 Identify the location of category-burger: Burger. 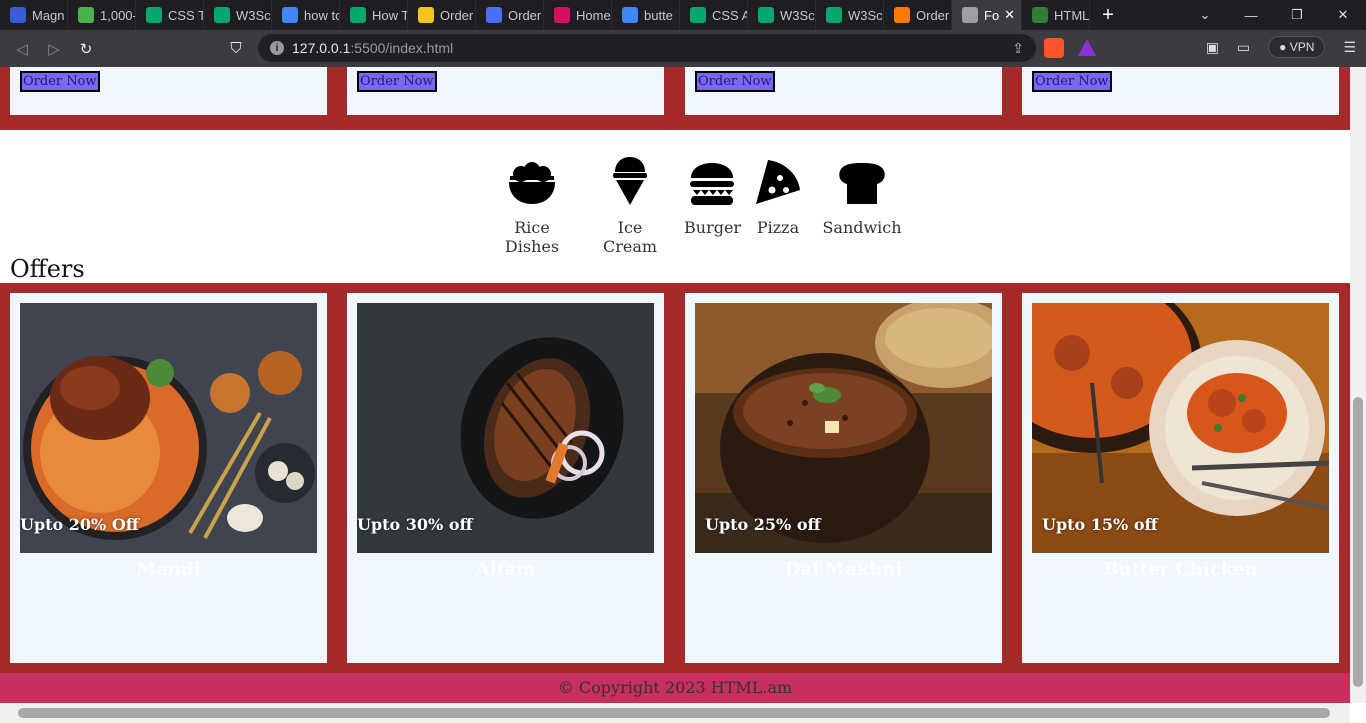
(713, 196).